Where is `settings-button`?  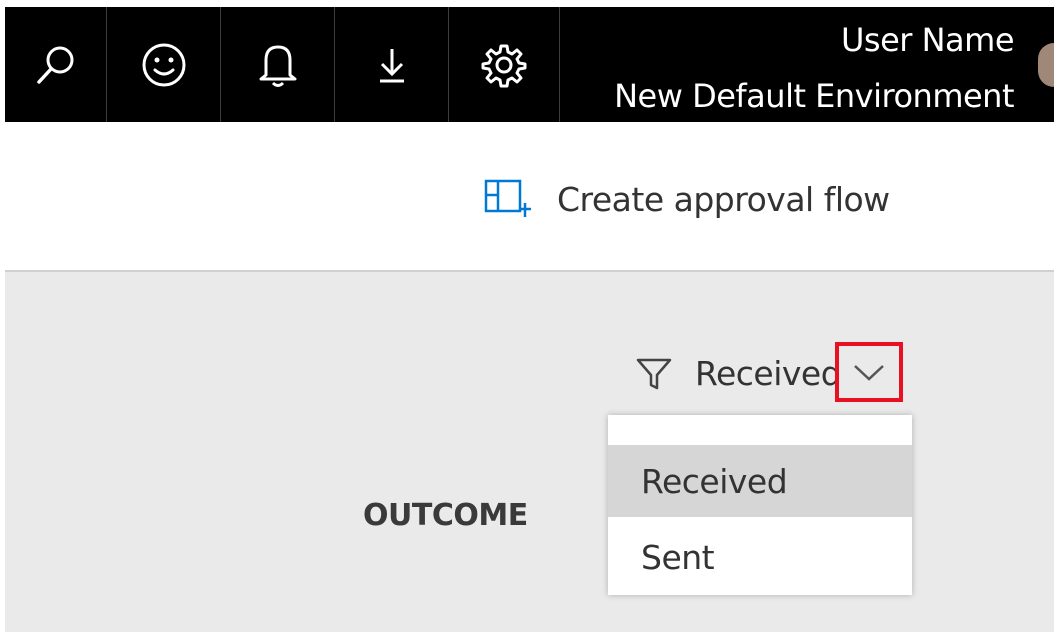 settings-button is located at coordinates (504, 64).